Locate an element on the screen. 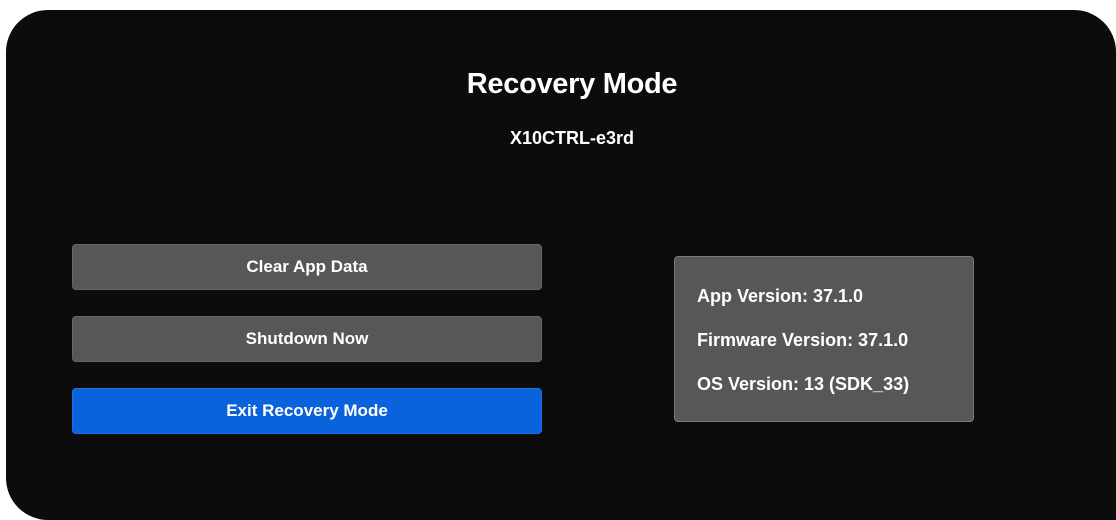 This screenshot has height=520, width=1116. clear-app-data-button: Clear App Data is located at coordinates (307, 267).